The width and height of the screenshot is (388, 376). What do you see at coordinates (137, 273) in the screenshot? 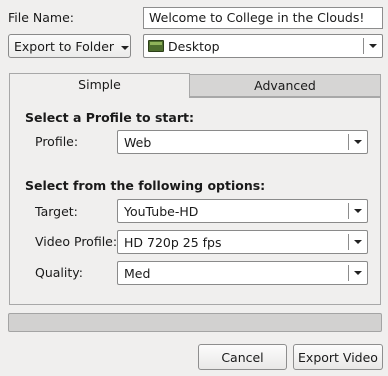
I see `quality-value: Med` at bounding box center [137, 273].